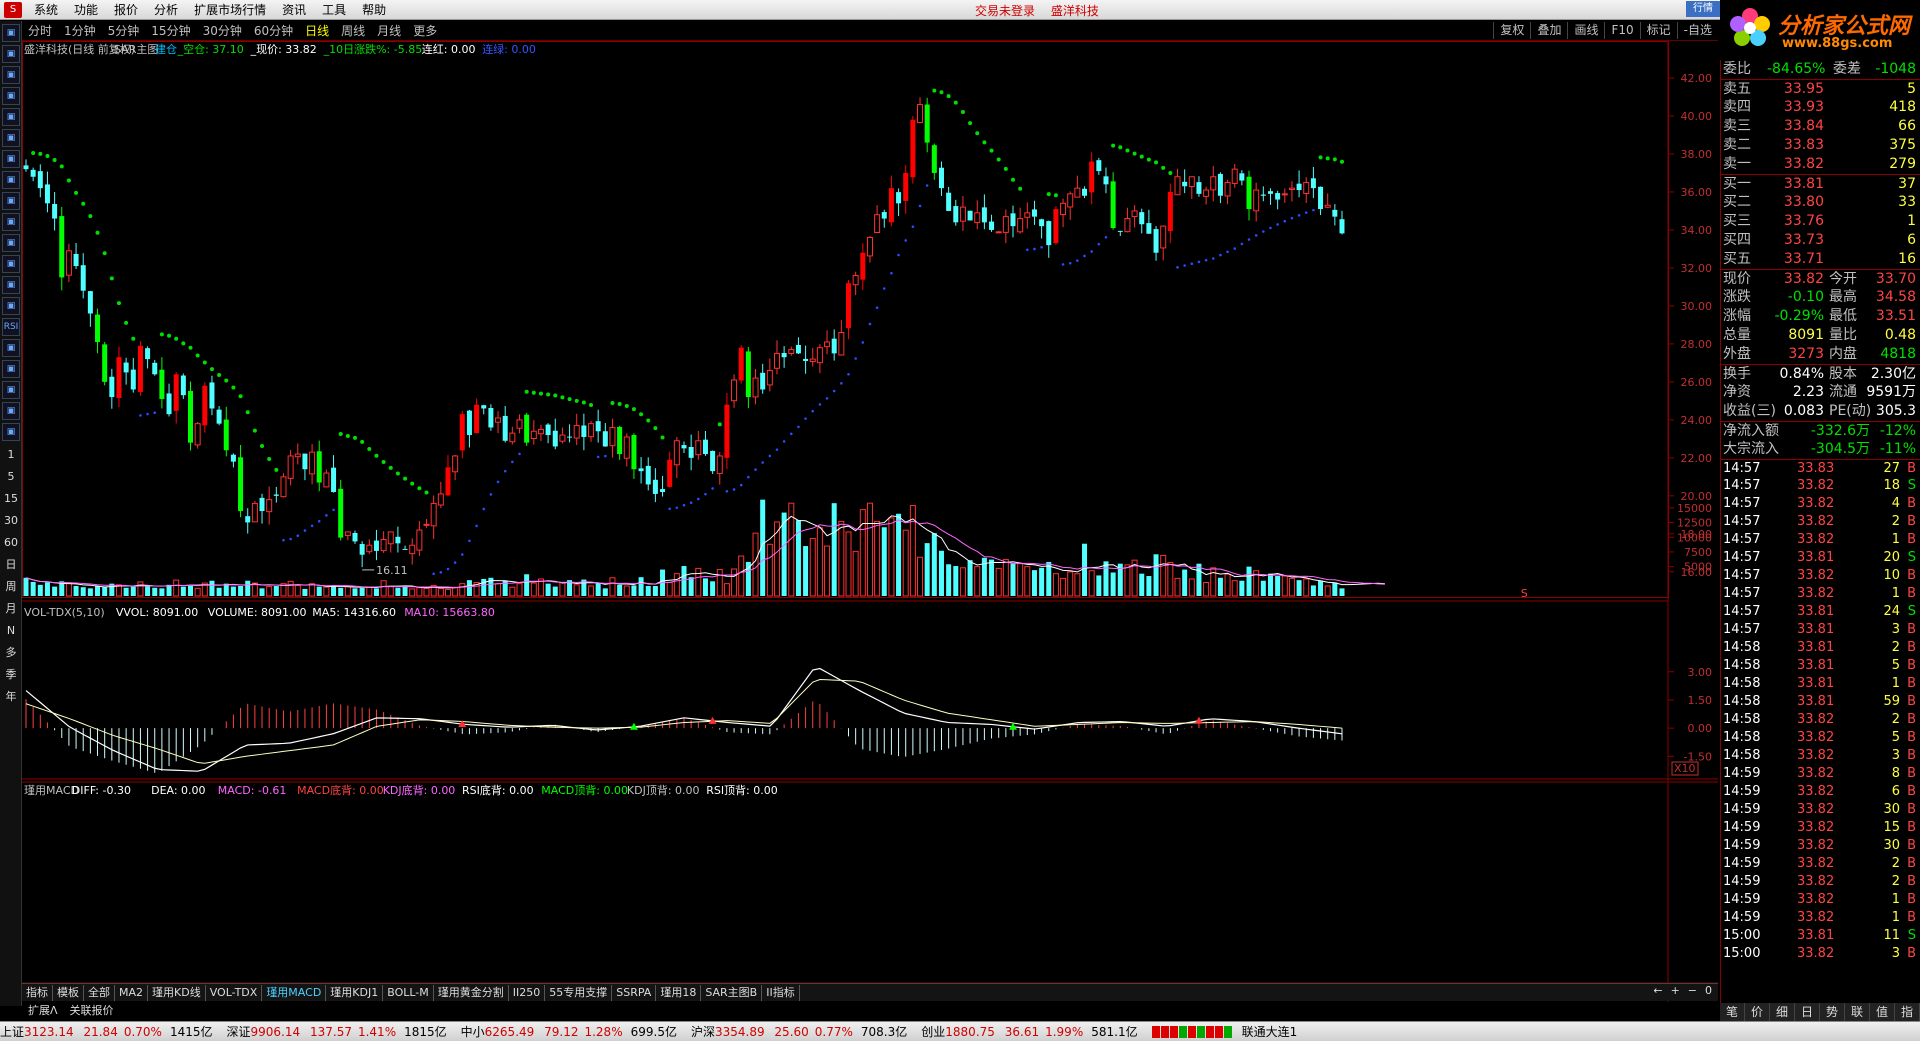 The height and width of the screenshot is (1041, 1920). What do you see at coordinates (634, 992) in the screenshot?
I see `indicator-tab-12: SSRPA` at bounding box center [634, 992].